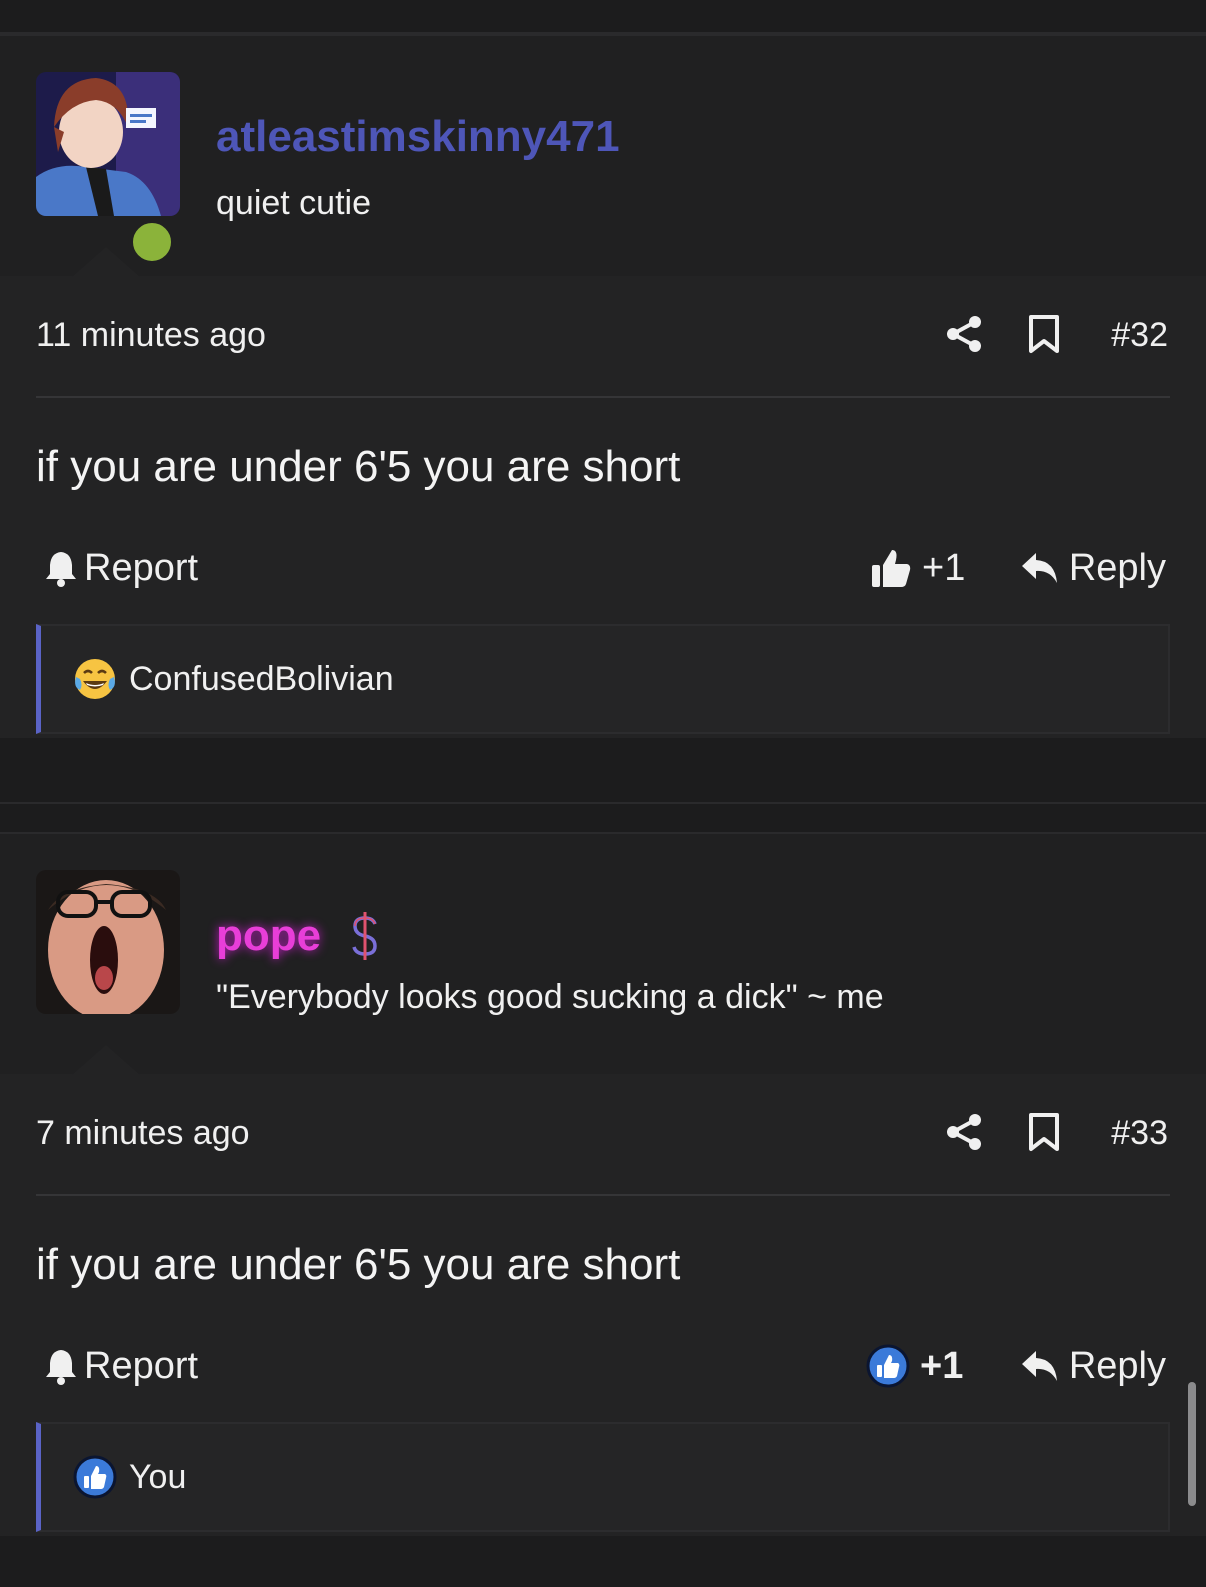 The height and width of the screenshot is (1587, 1206). What do you see at coordinates (143, 1133) in the screenshot?
I see `timestamp: 7 minutes ago` at bounding box center [143, 1133].